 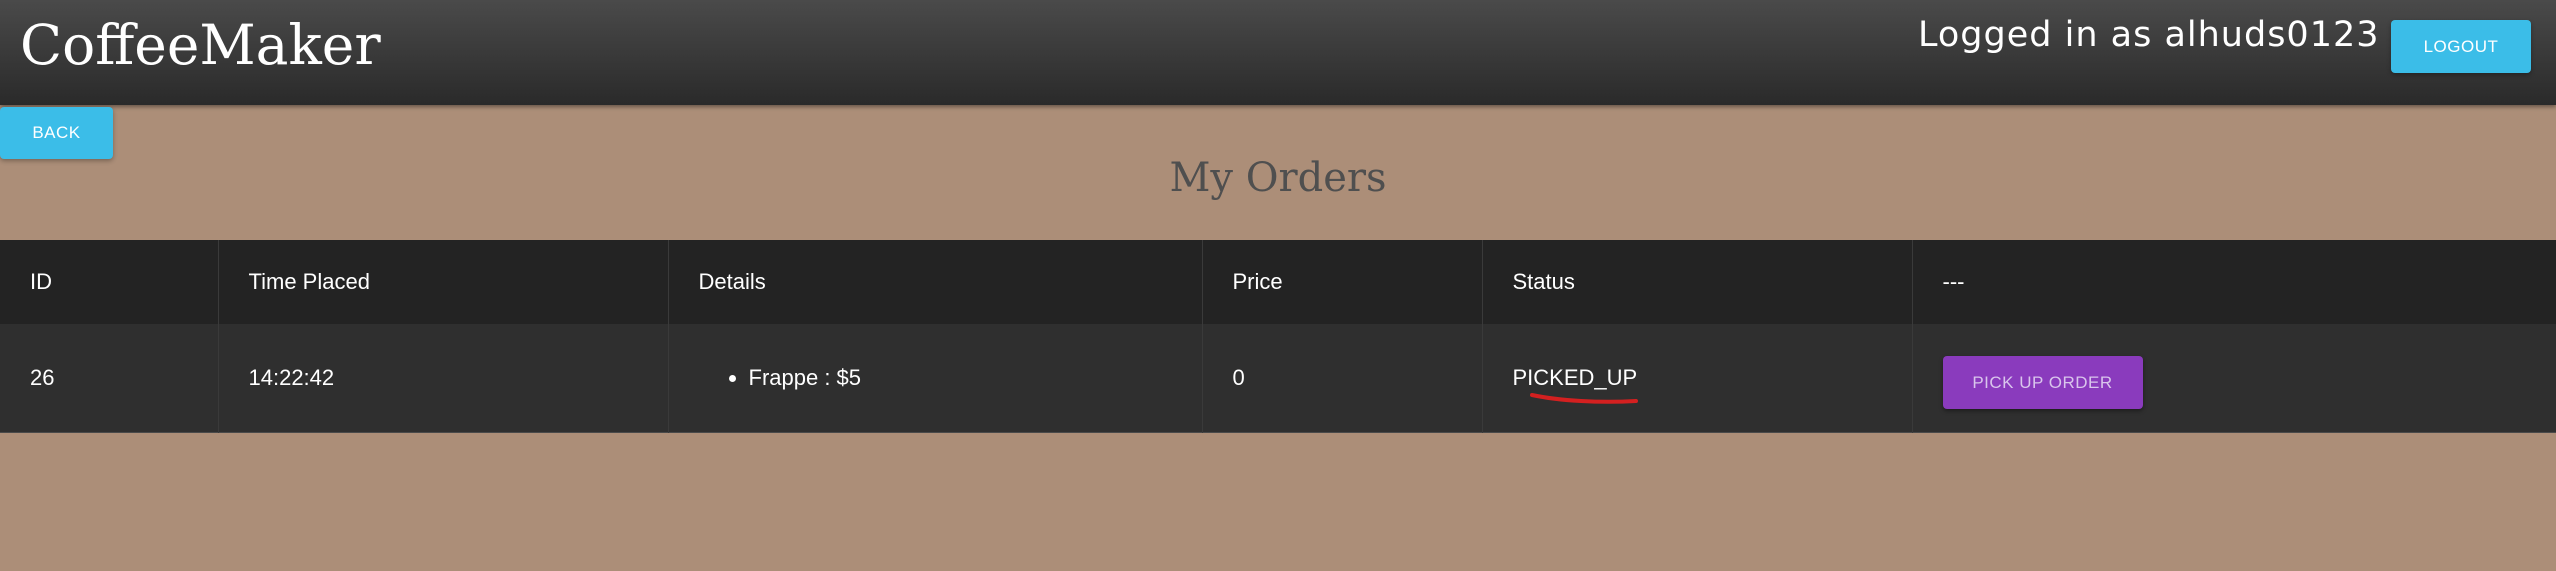 I want to click on back-button: BACK, so click(x=56, y=133).